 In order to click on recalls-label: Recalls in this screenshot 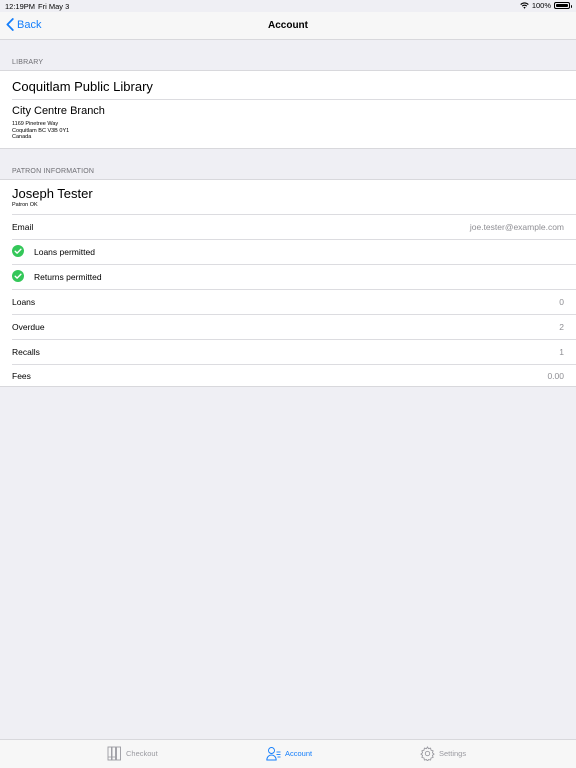, I will do `click(26, 352)`.